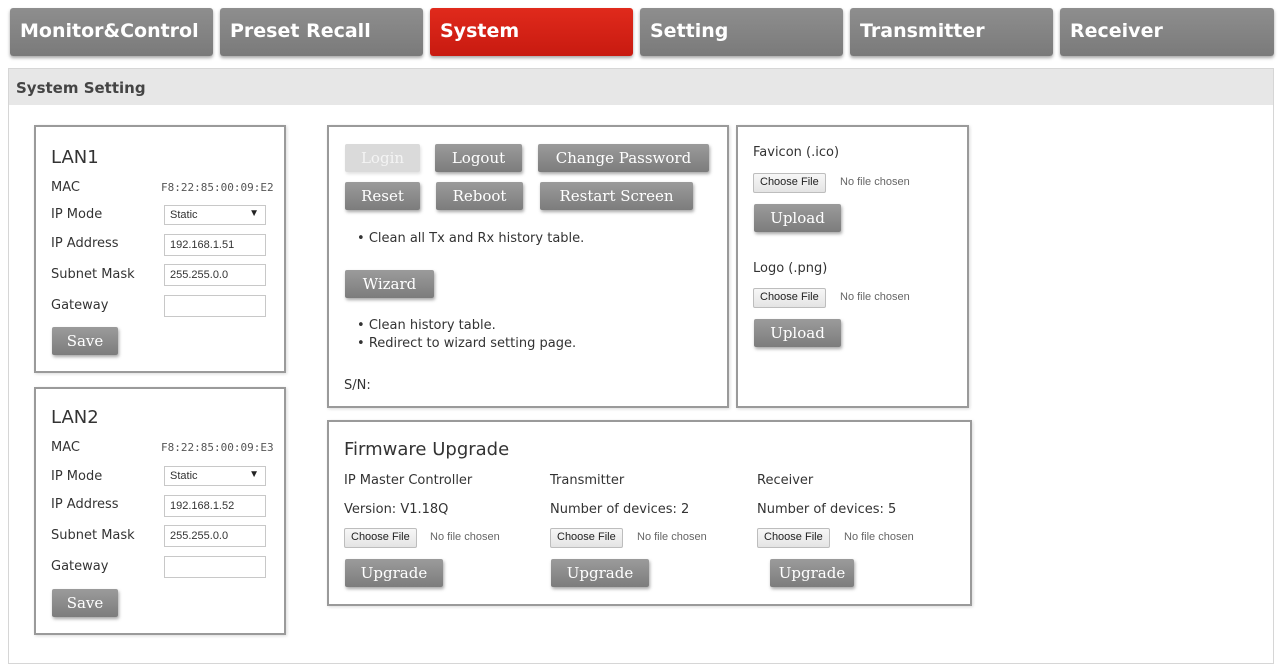 The height and width of the screenshot is (671, 1282). What do you see at coordinates (531, 32) in the screenshot?
I see `tab-system: System` at bounding box center [531, 32].